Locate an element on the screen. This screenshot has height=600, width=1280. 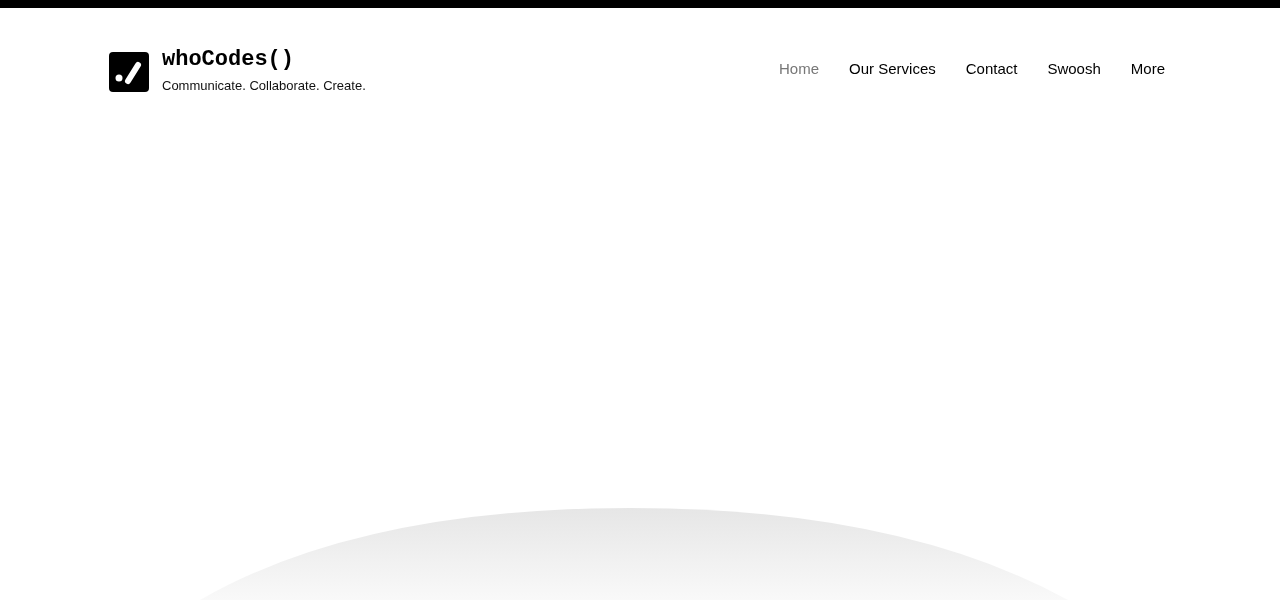
brand-name: whoCodes() is located at coordinates (229, 60).